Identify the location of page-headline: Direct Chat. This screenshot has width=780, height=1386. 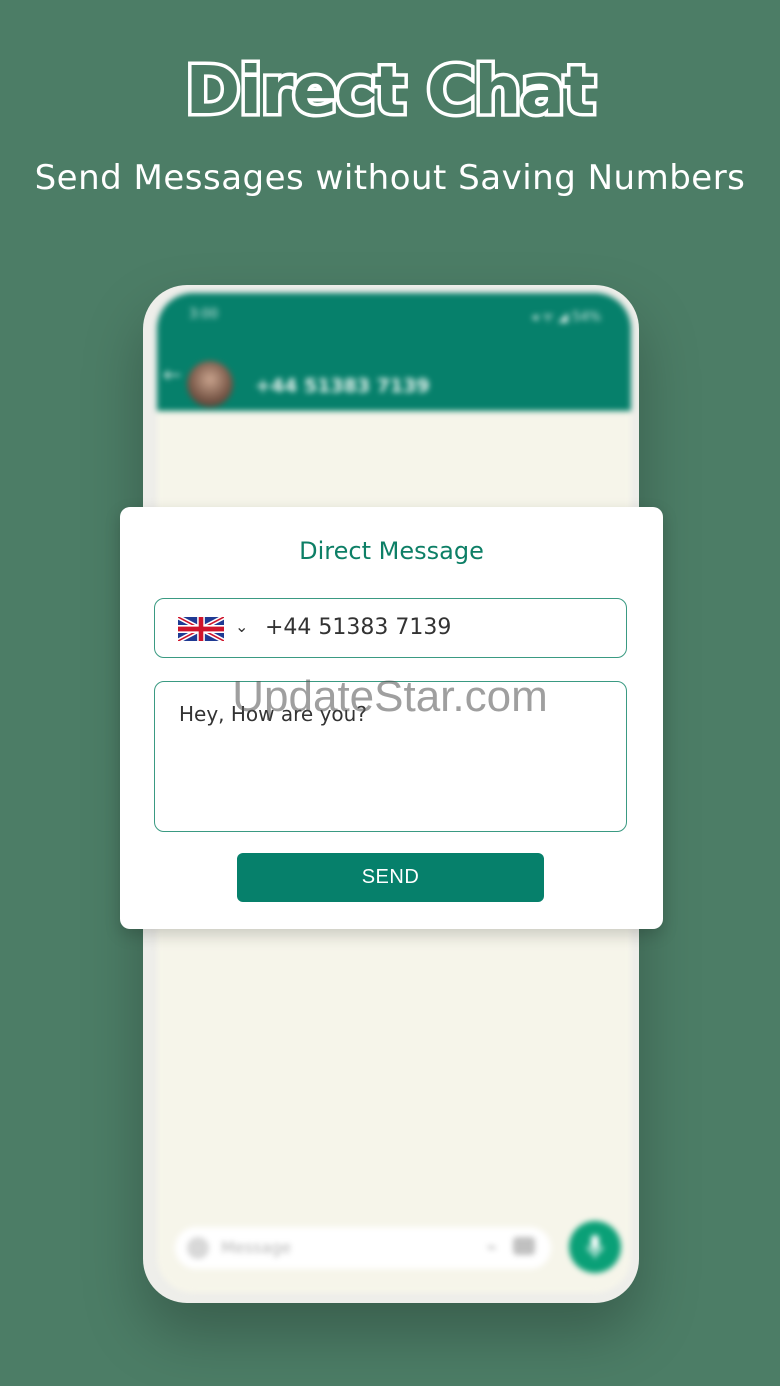
(390, 91).